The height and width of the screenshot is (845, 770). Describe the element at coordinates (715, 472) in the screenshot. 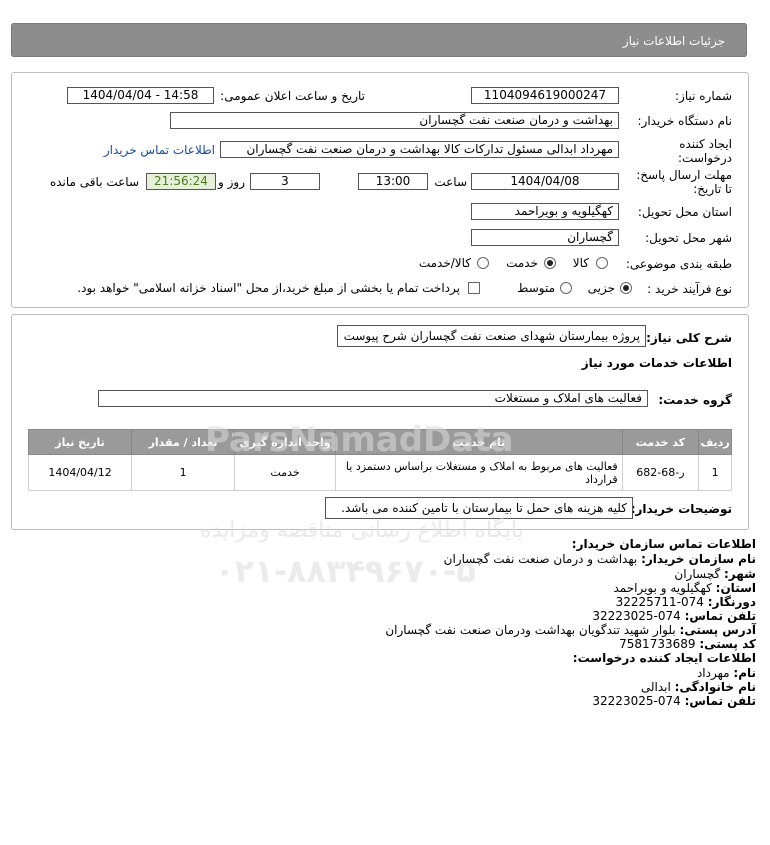

I see `cell-index: 1` at that location.